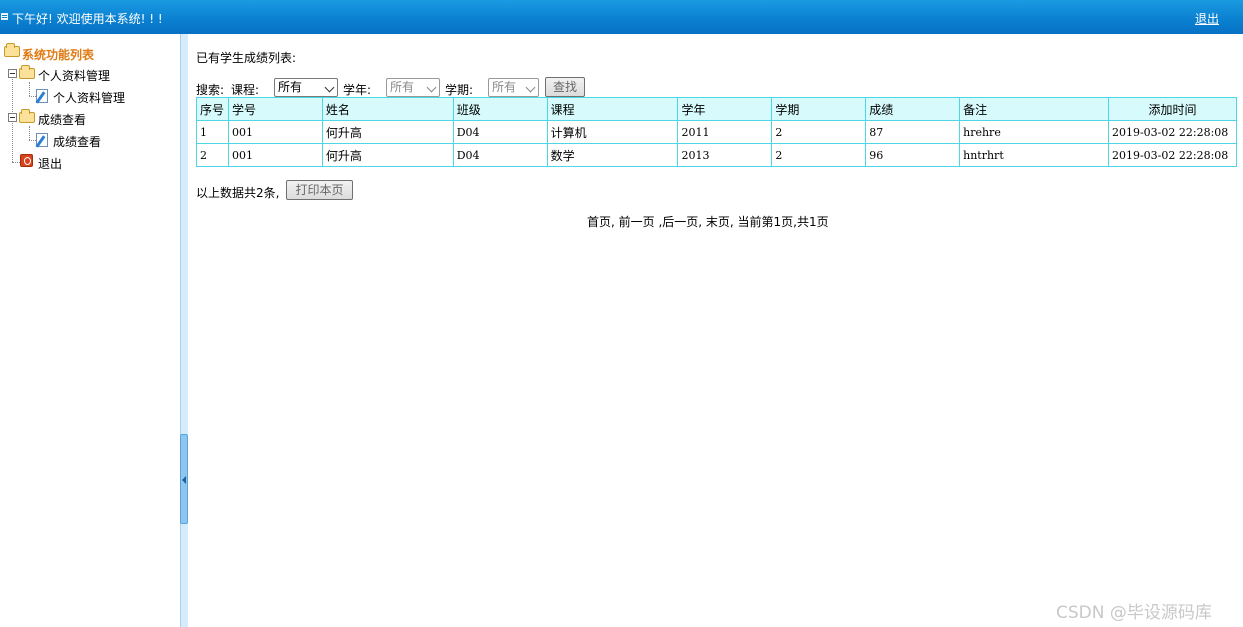  What do you see at coordinates (612, 109) in the screenshot?
I see `column-header: 课程` at bounding box center [612, 109].